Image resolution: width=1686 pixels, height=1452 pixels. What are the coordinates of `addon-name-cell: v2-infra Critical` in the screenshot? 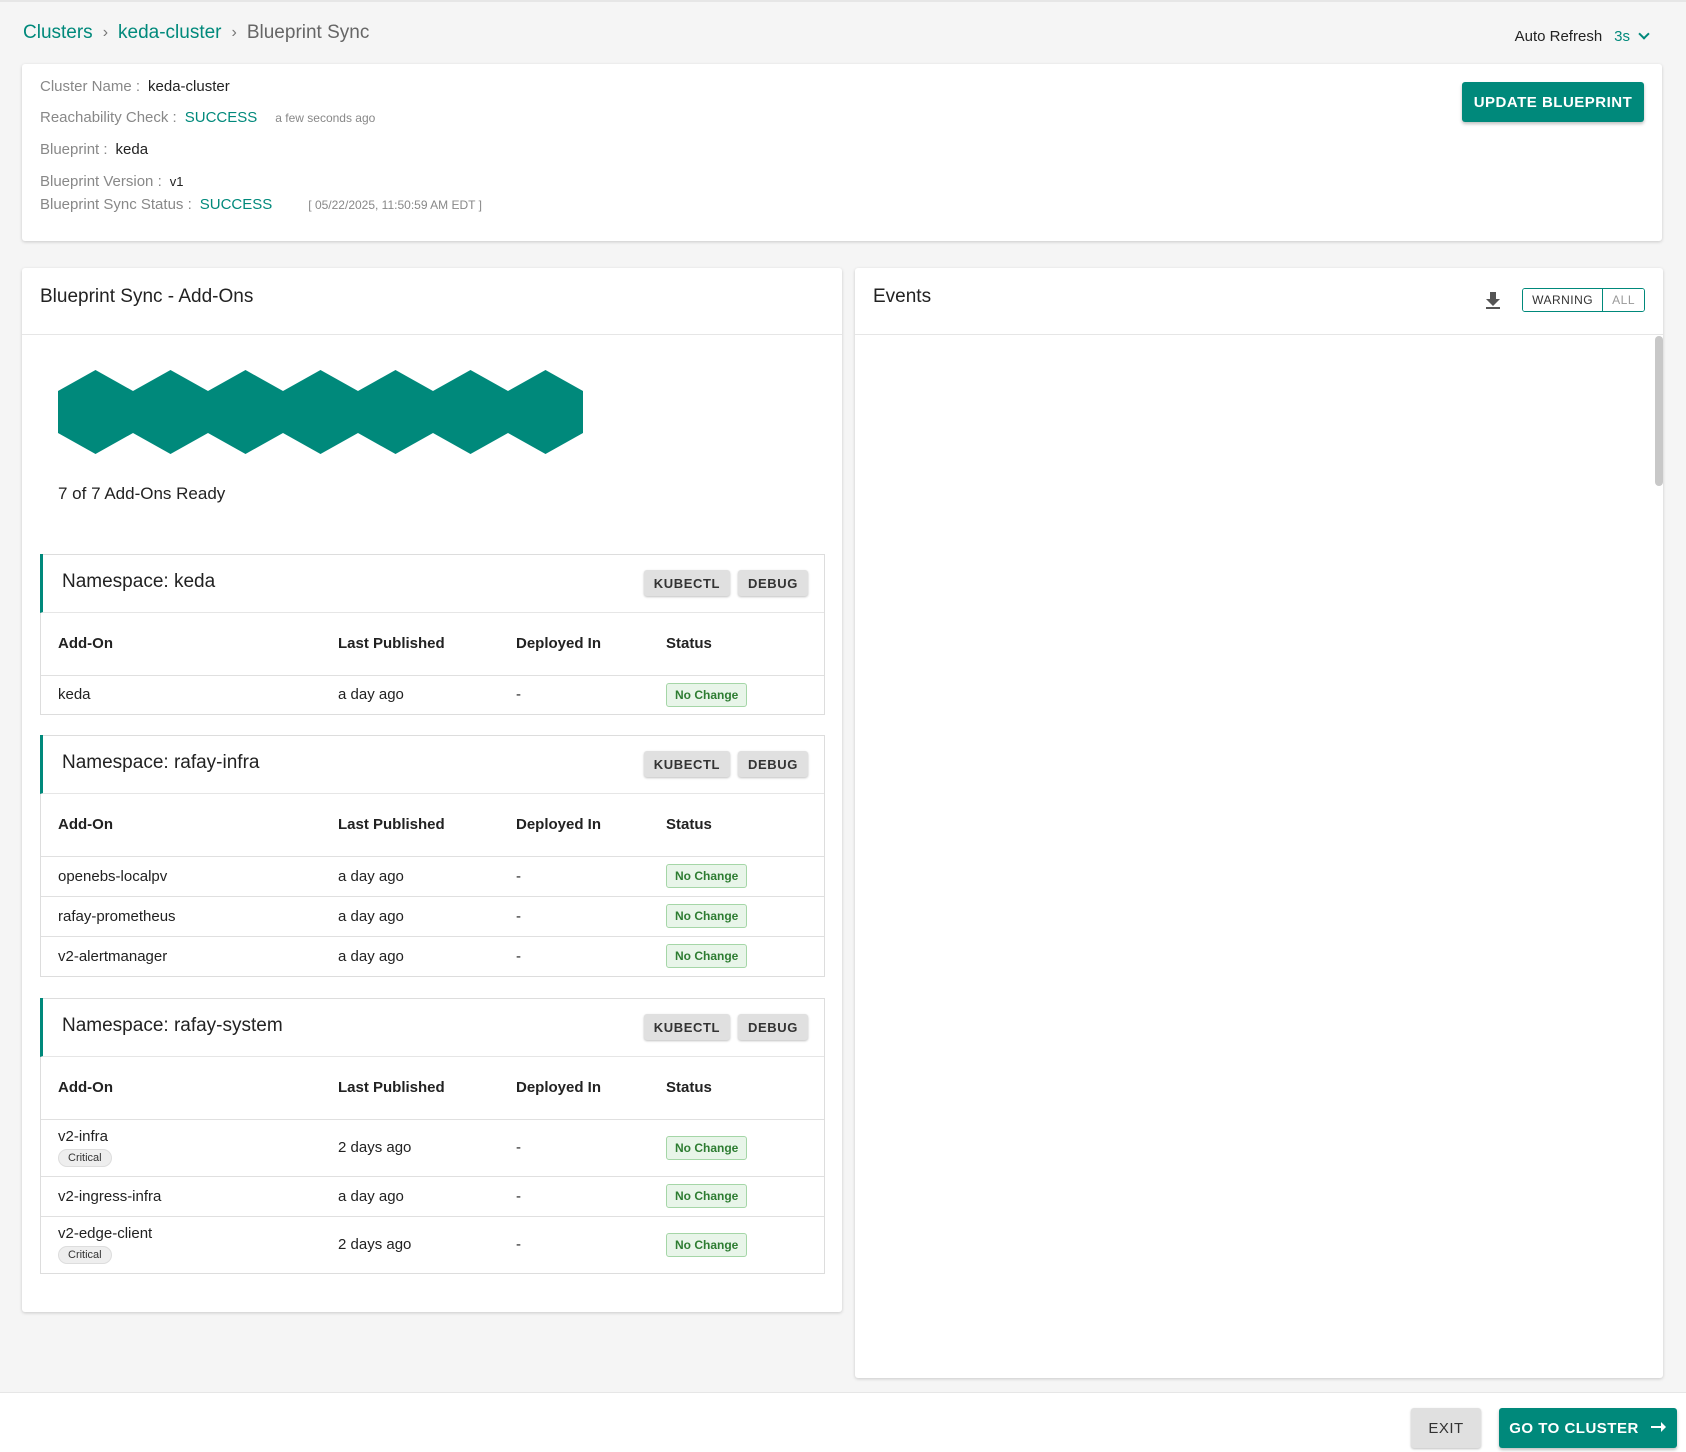 It's located at (189, 1148).